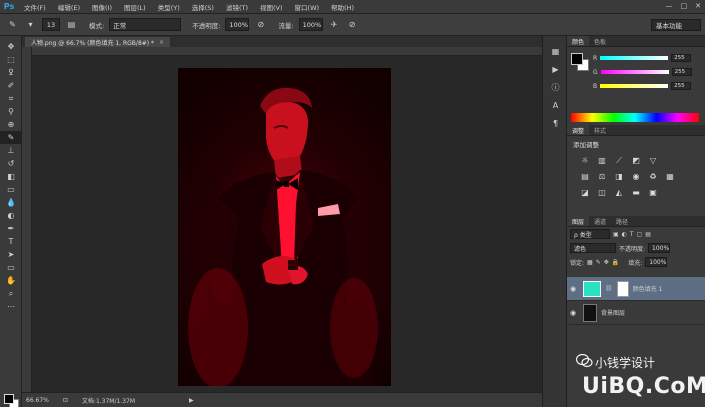 Image resolution: width=705 pixels, height=407 pixels. What do you see at coordinates (203, 7) in the screenshot?
I see `menu-select: 选择(S)` at bounding box center [203, 7].